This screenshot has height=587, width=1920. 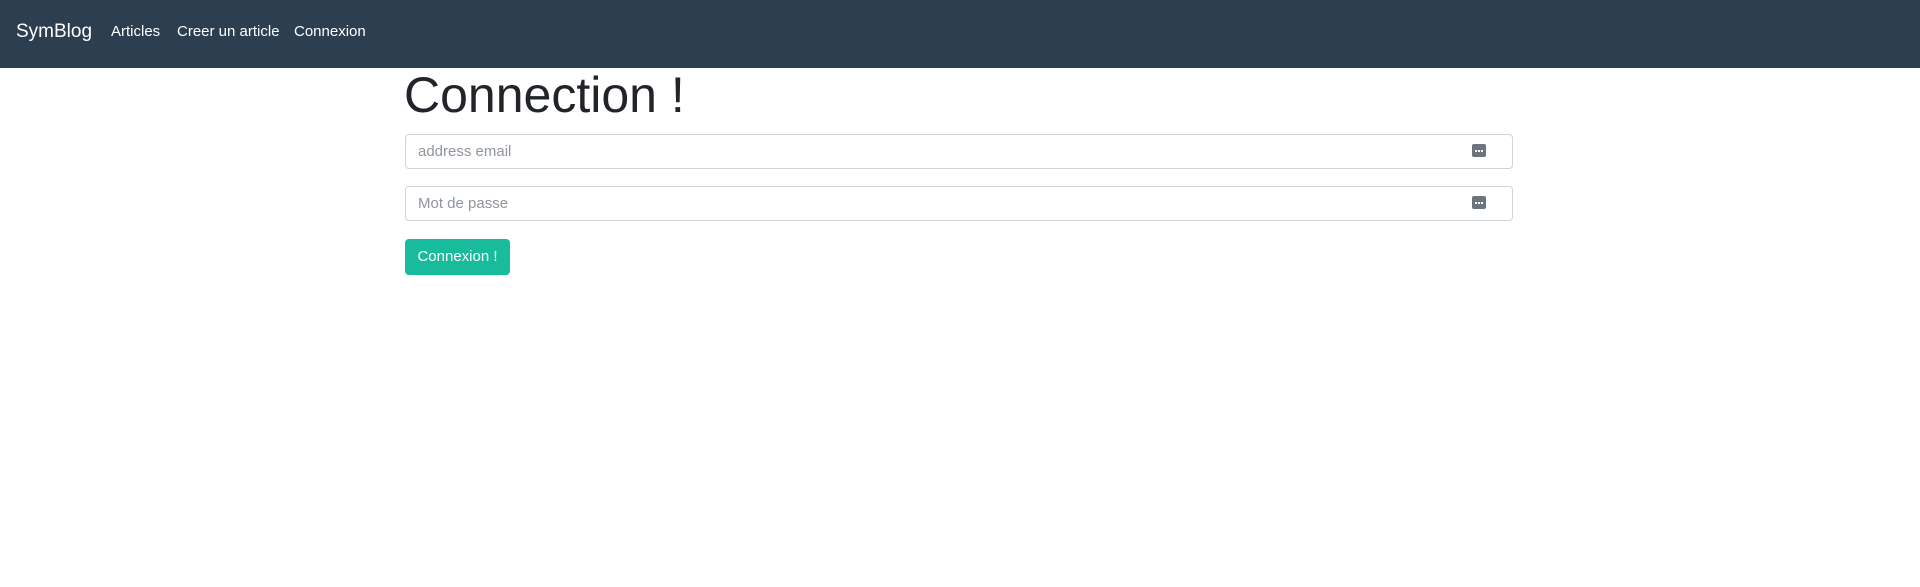 I want to click on nav-link-login: Connexion, so click(x=330, y=32).